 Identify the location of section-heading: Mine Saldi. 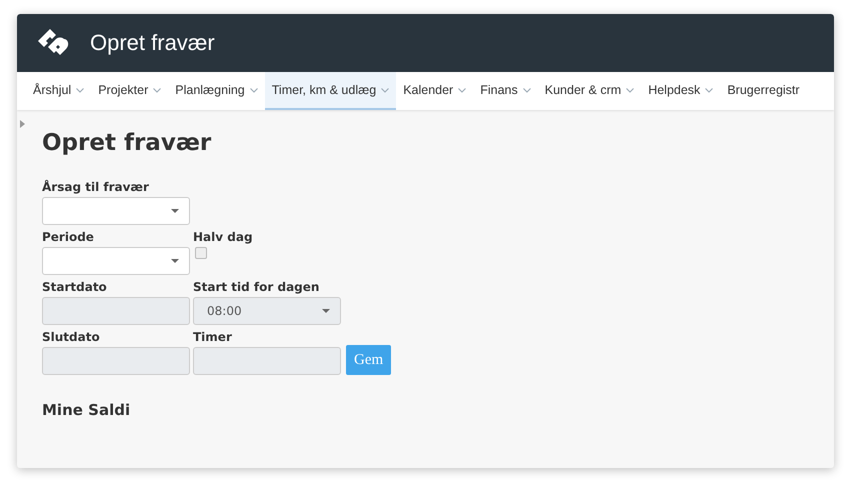
(87, 410).